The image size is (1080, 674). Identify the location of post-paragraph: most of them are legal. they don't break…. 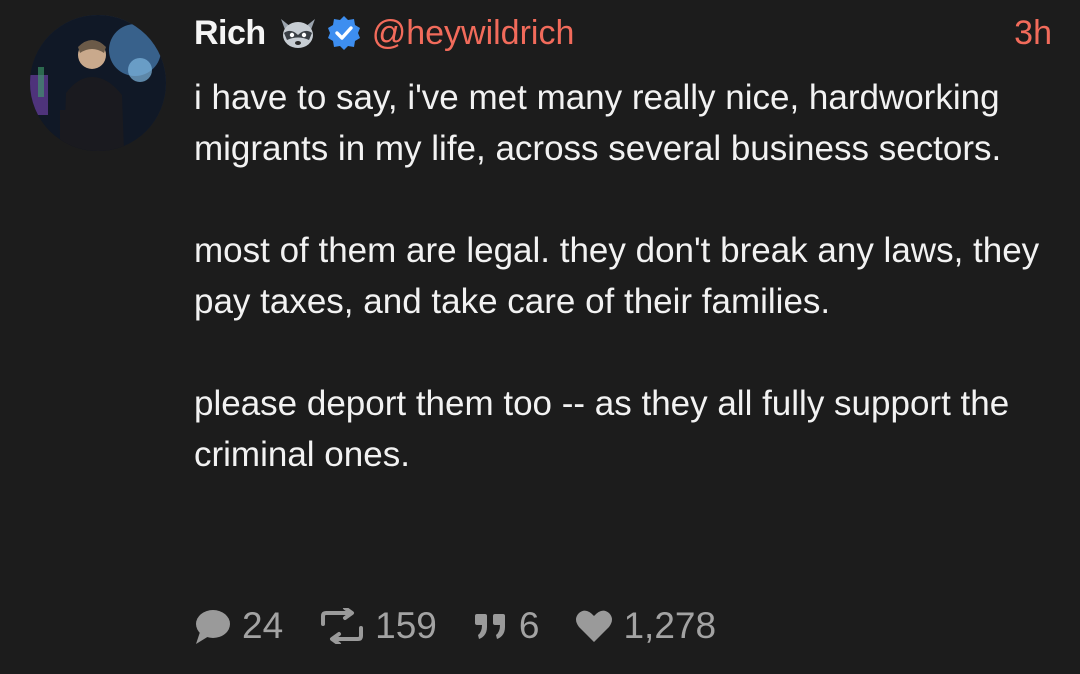
(617, 276).